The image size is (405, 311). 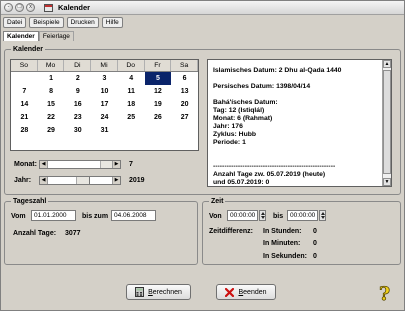 I want to click on jahr-slider-thumb, so click(x=83, y=180).